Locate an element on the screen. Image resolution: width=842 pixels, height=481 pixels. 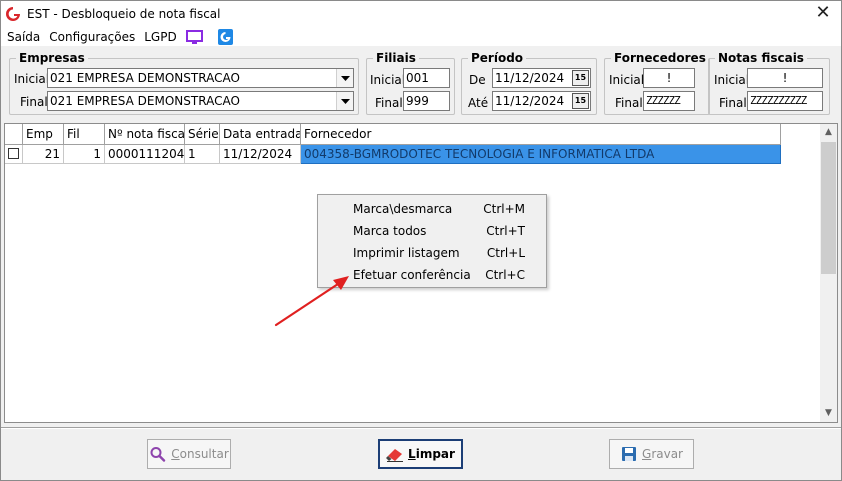
empresa-final-combo: 021 EMPRESA DEMONSTRACAO is located at coordinates (200, 101).